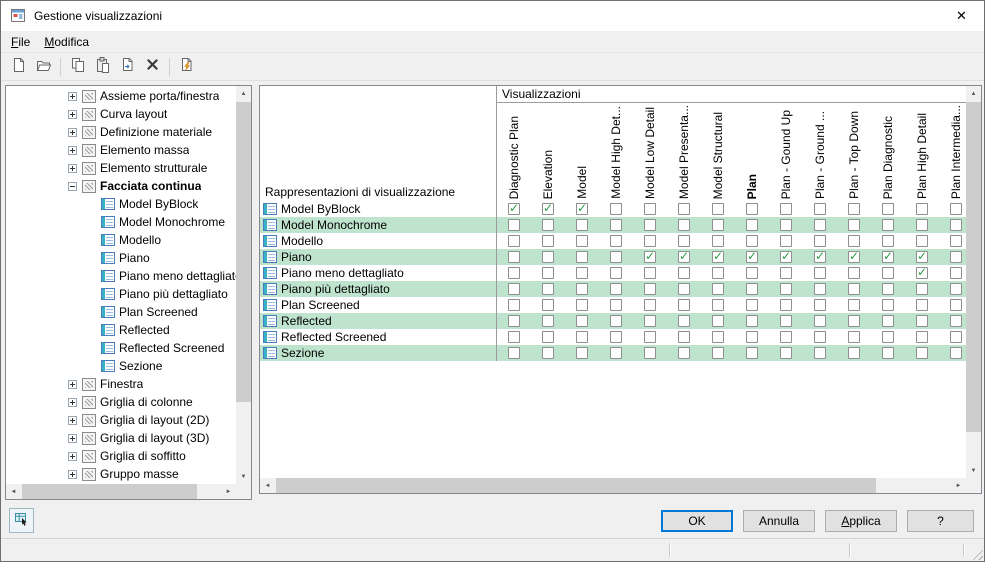 Image resolution: width=985 pixels, height=562 pixels. I want to click on tree-item: Griglia di soffitto, so click(121, 456).